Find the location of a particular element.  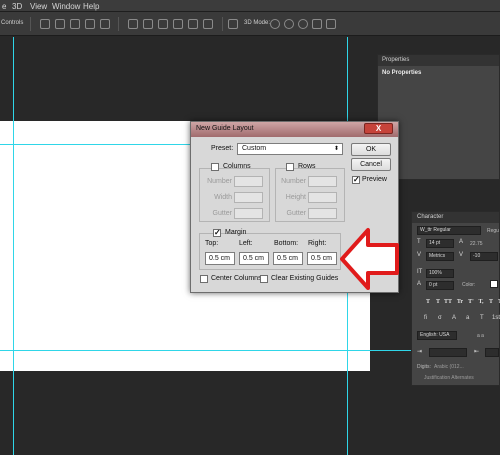

strikethrough-button: T is located at coordinates (498, 303).